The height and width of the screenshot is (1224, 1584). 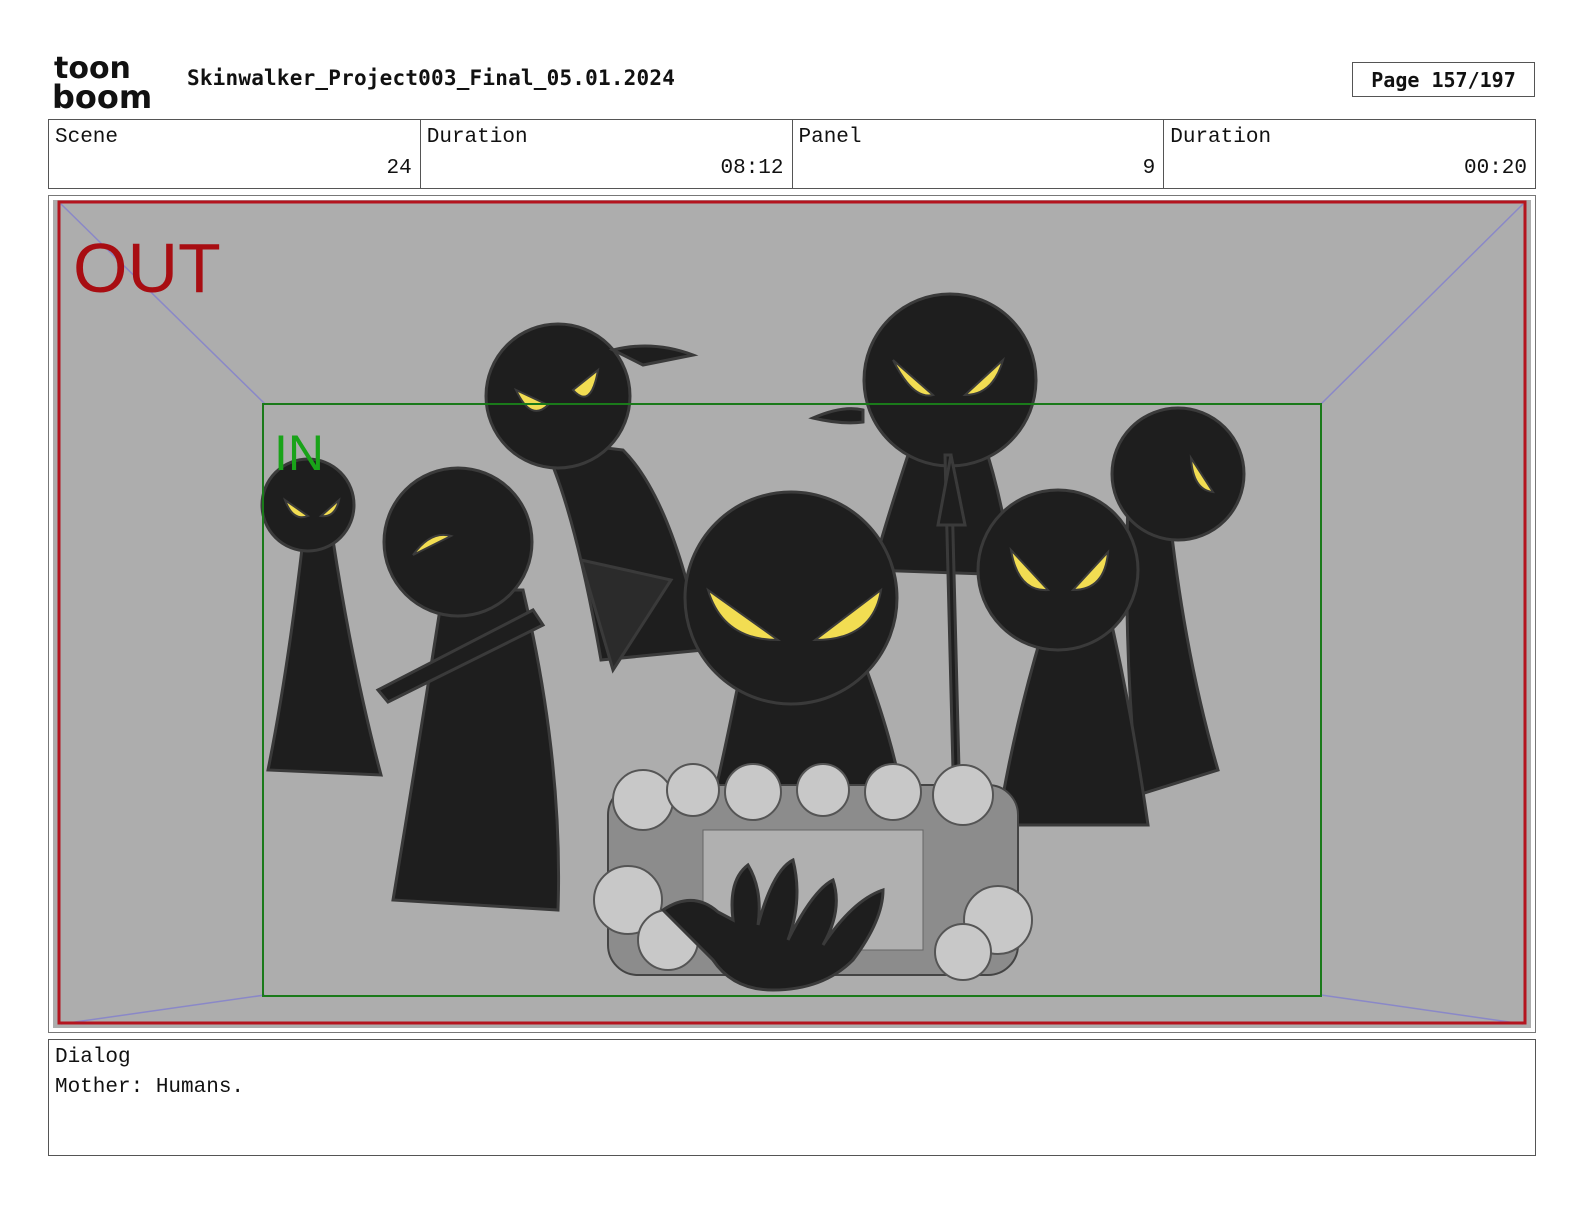 I want to click on panel-duration-cell: Duration 00:20, so click(x=1349, y=154).